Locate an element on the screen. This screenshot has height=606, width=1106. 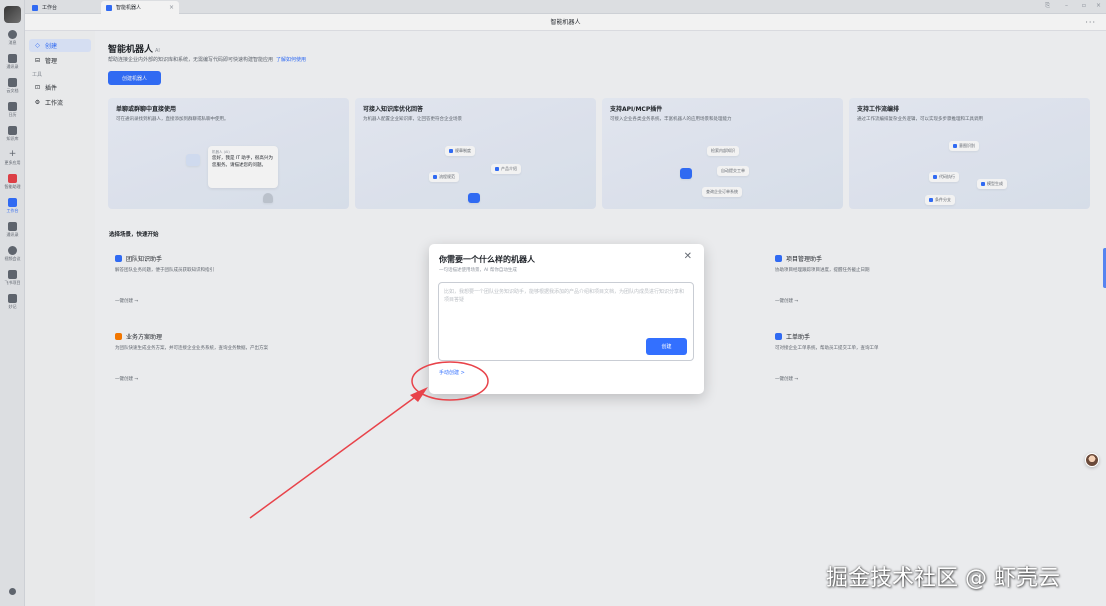
manual-create-link: 手动创建 > is located at coordinates (452, 372).